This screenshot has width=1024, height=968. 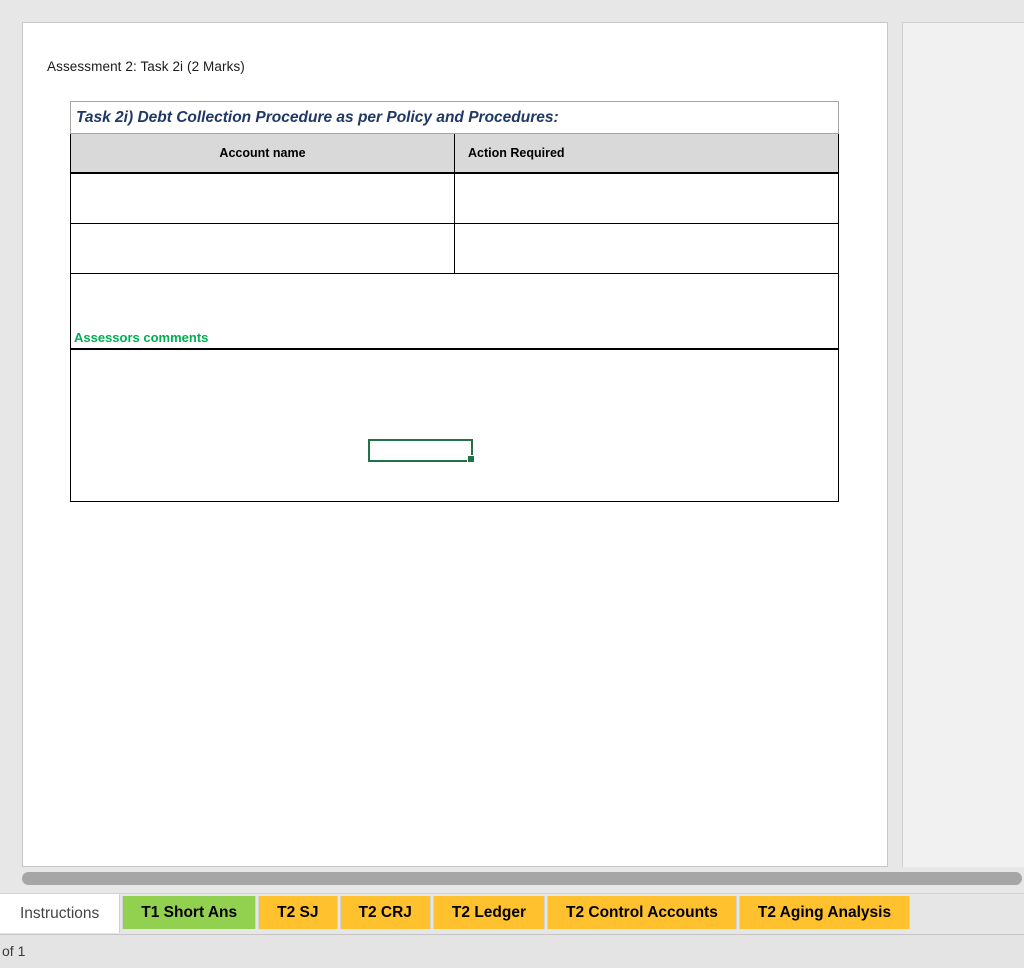 What do you see at coordinates (488, 912) in the screenshot?
I see `sheet-tab-t2-ledger: T2 Ledger` at bounding box center [488, 912].